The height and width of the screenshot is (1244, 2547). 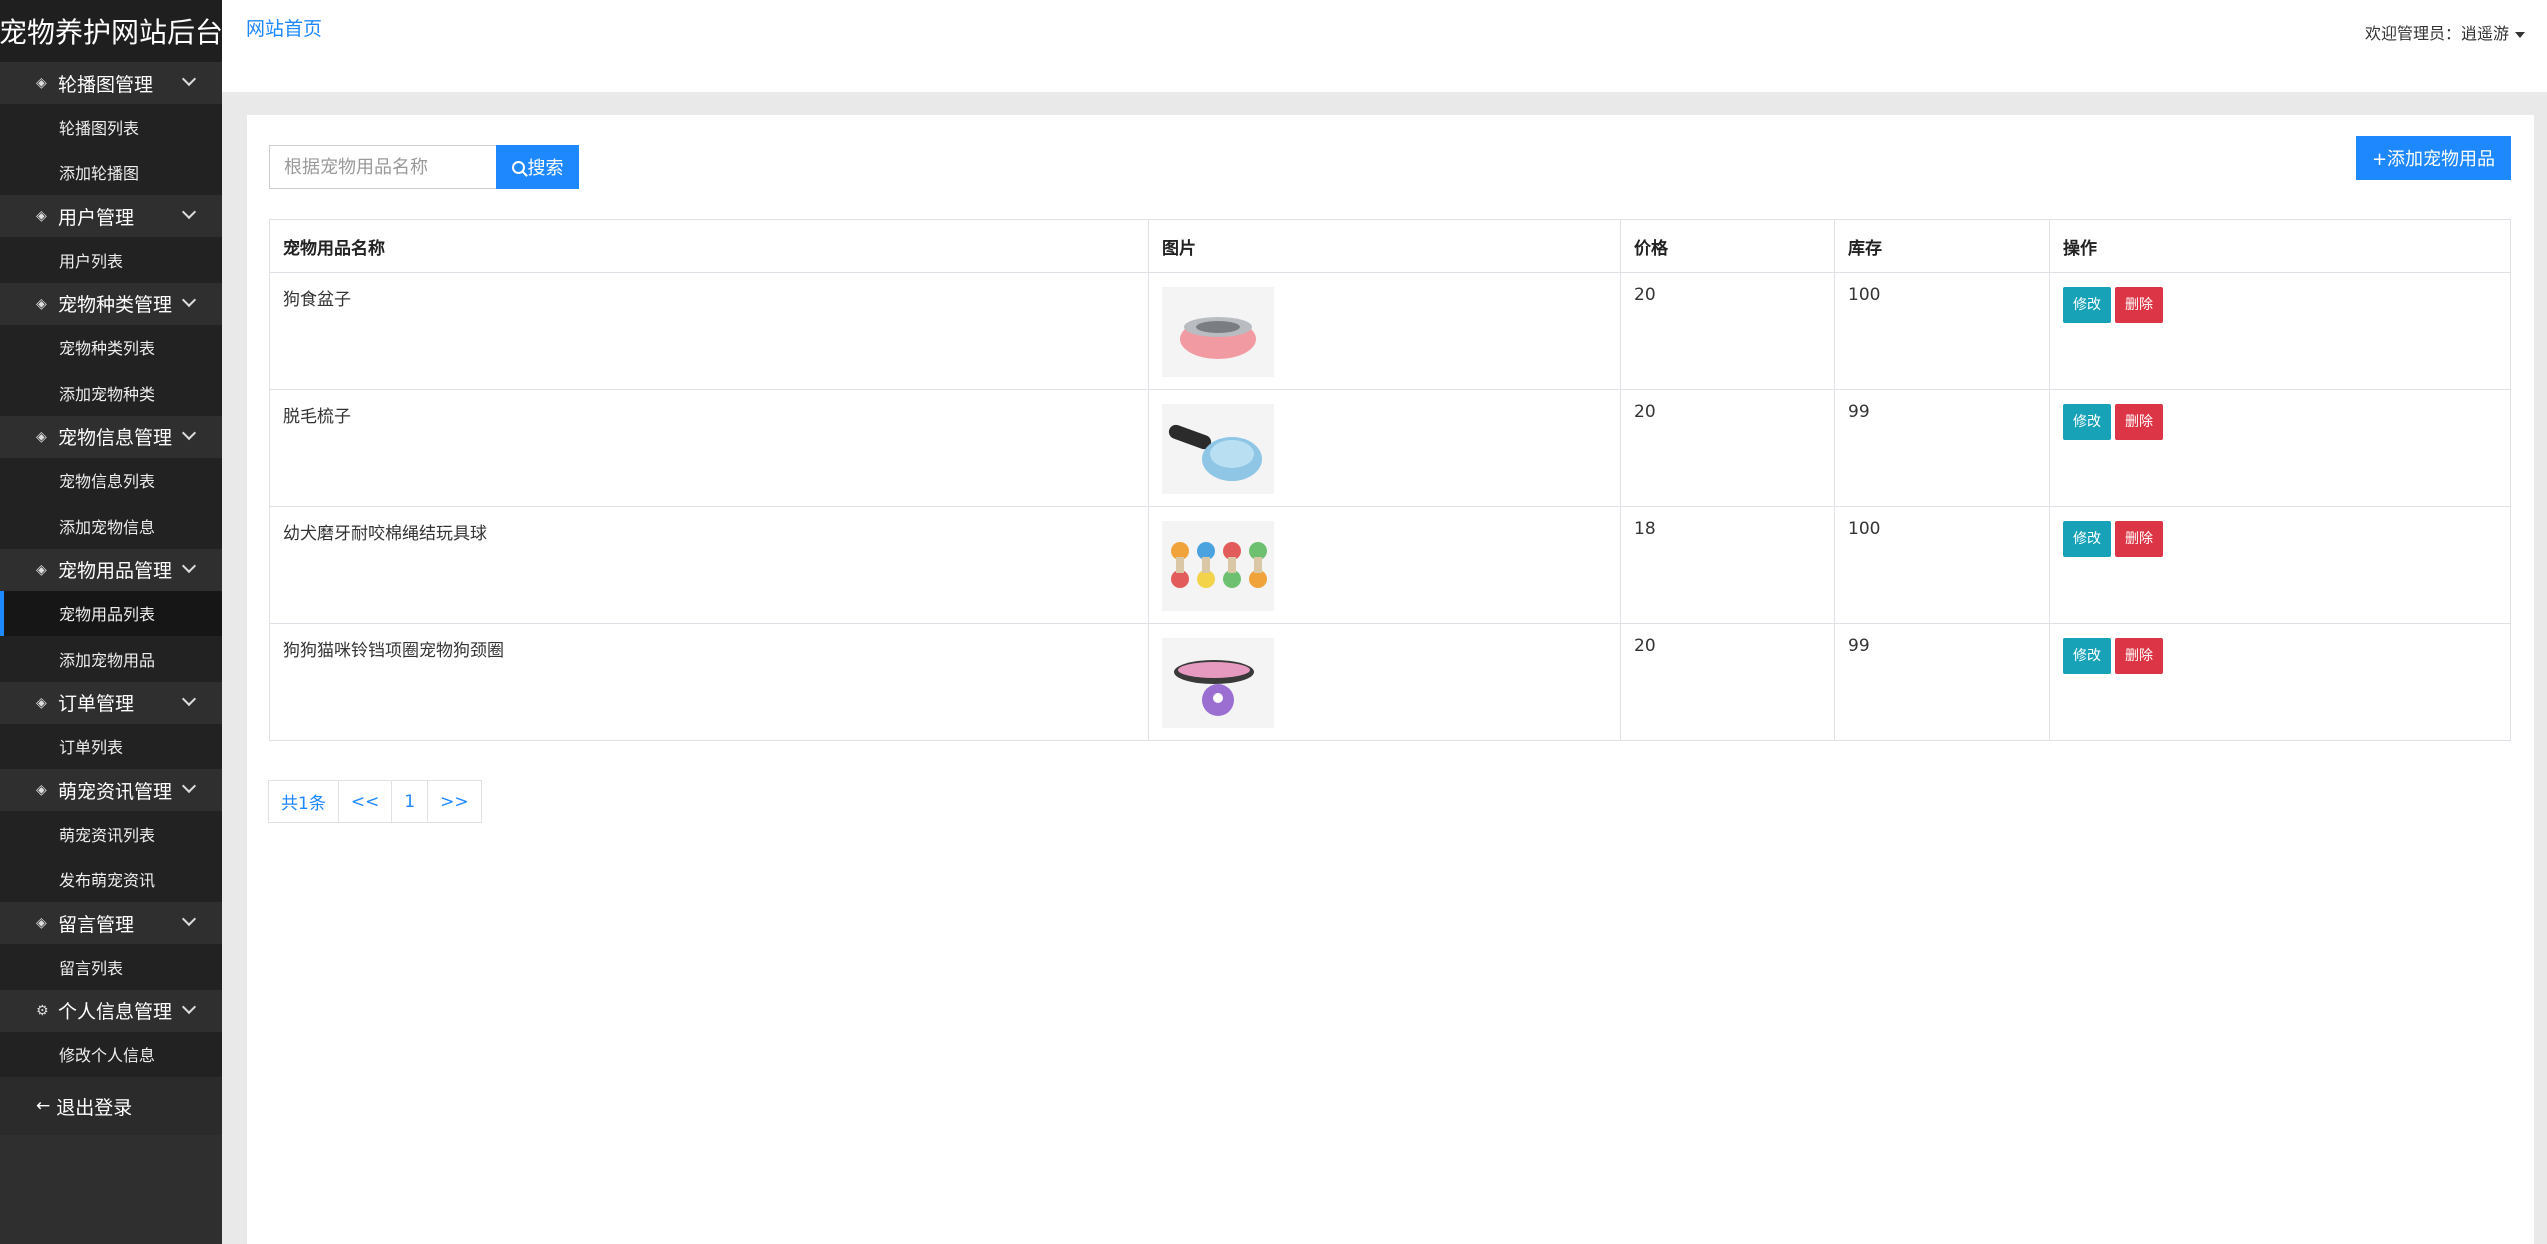 I want to click on cell-stock: 99, so click(x=1942, y=682).